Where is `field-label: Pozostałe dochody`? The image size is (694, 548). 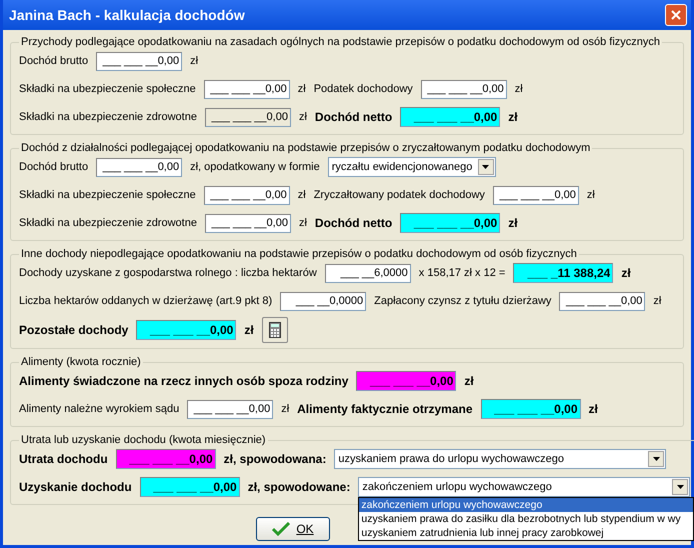
field-label: Pozostałe dochody is located at coordinates (73, 330).